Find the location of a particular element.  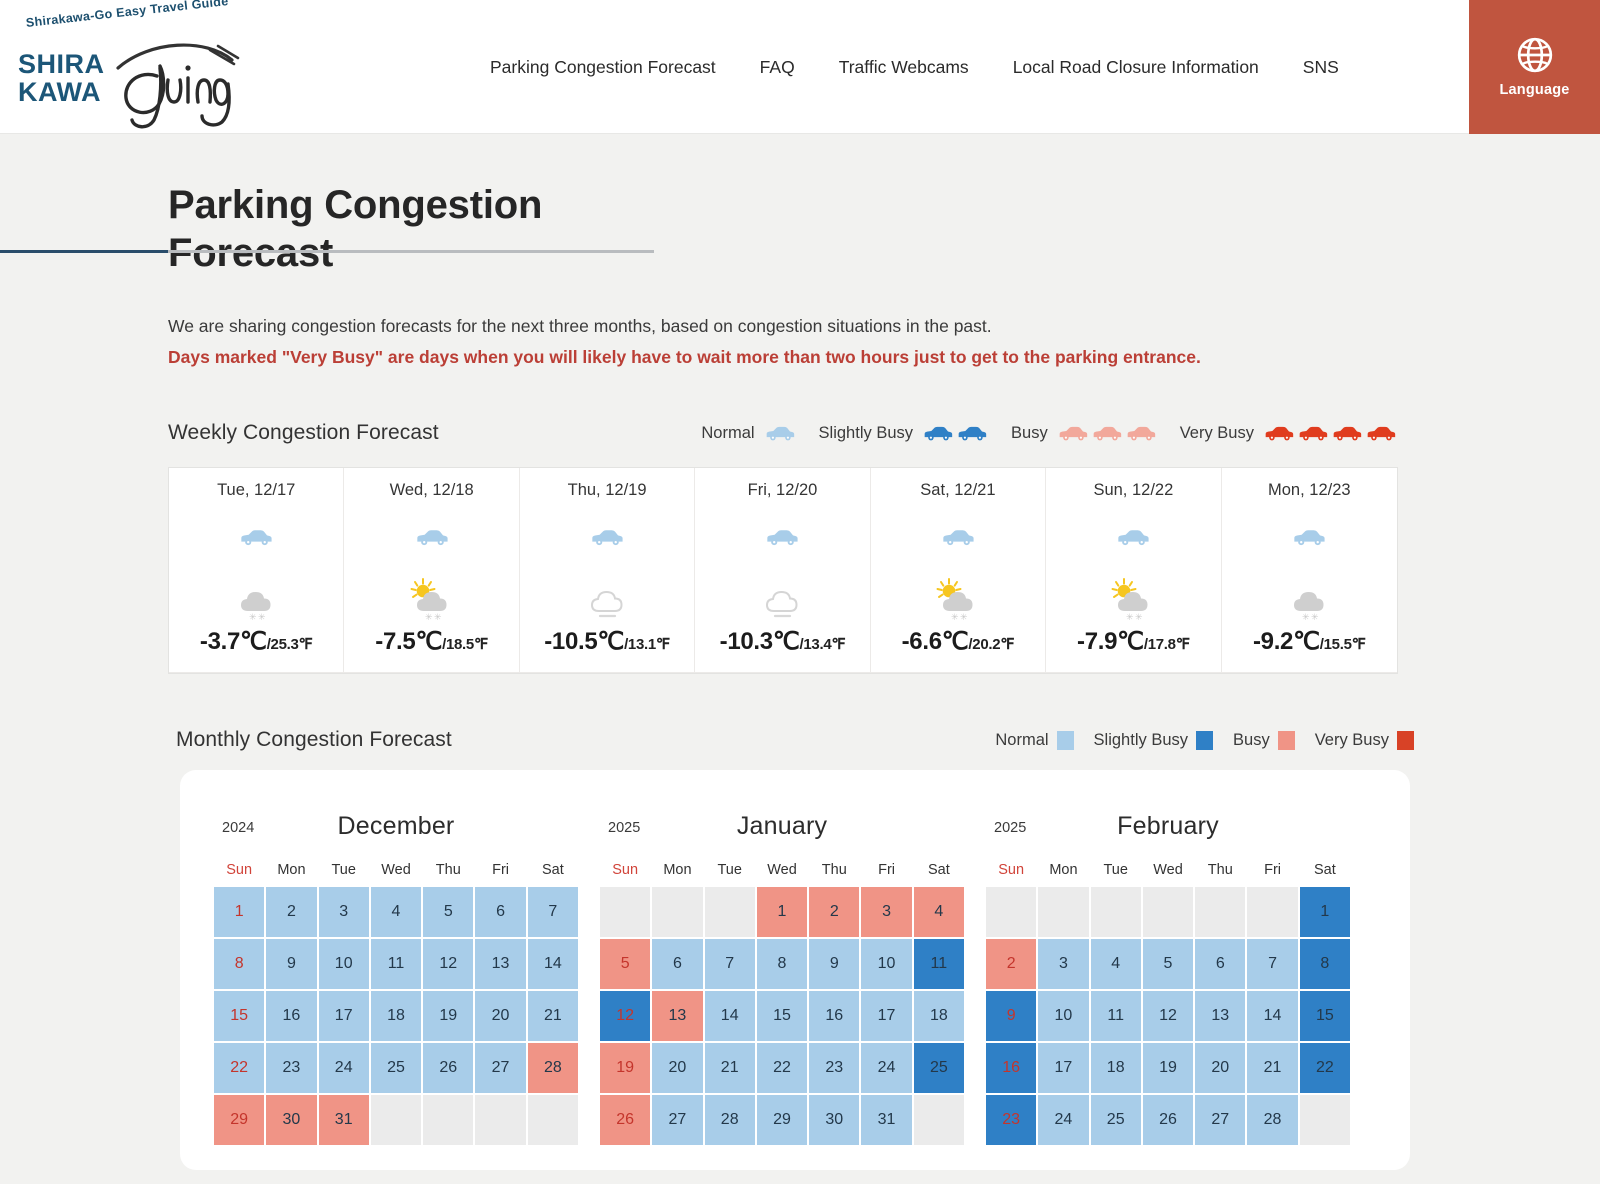

language-button: Language is located at coordinates (1534, 67).